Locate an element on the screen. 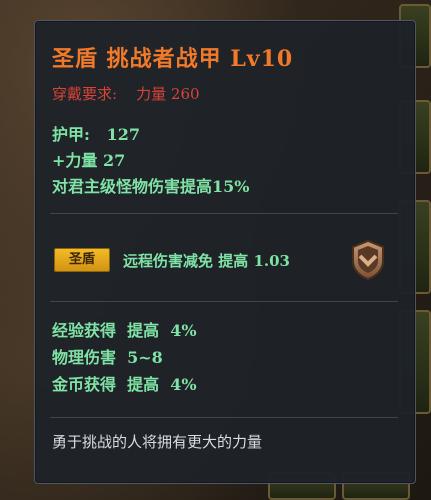 This screenshot has height=500, width=431. equip-requirement: 穿戴要求: 力量 260 is located at coordinates (126, 94).